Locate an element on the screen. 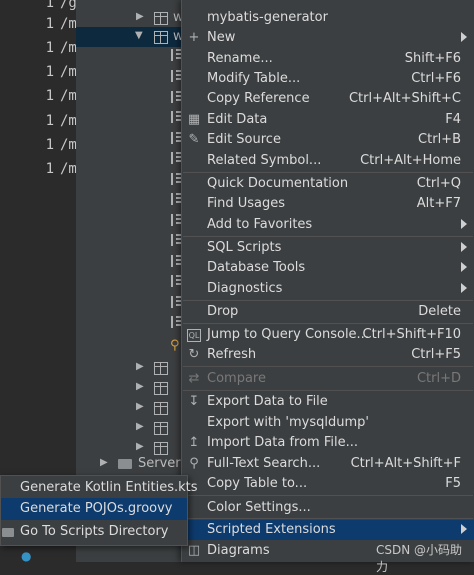 The height and width of the screenshot is (575, 474). import-icon: ↥ is located at coordinates (194, 442).